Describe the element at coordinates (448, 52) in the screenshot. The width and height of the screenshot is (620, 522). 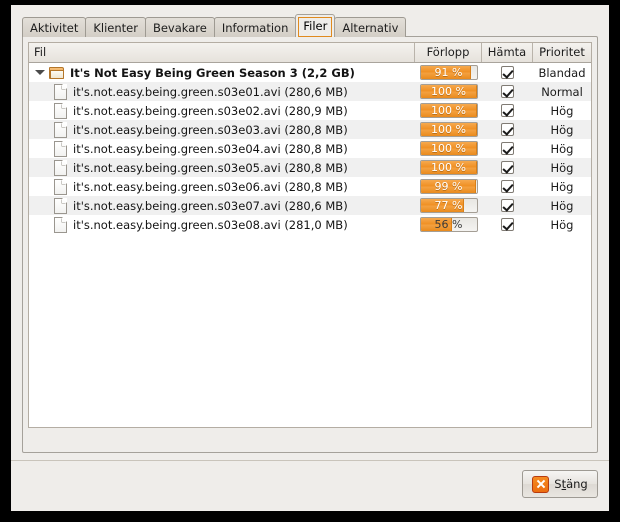
I see `column-header-progress: Förlopp` at that location.